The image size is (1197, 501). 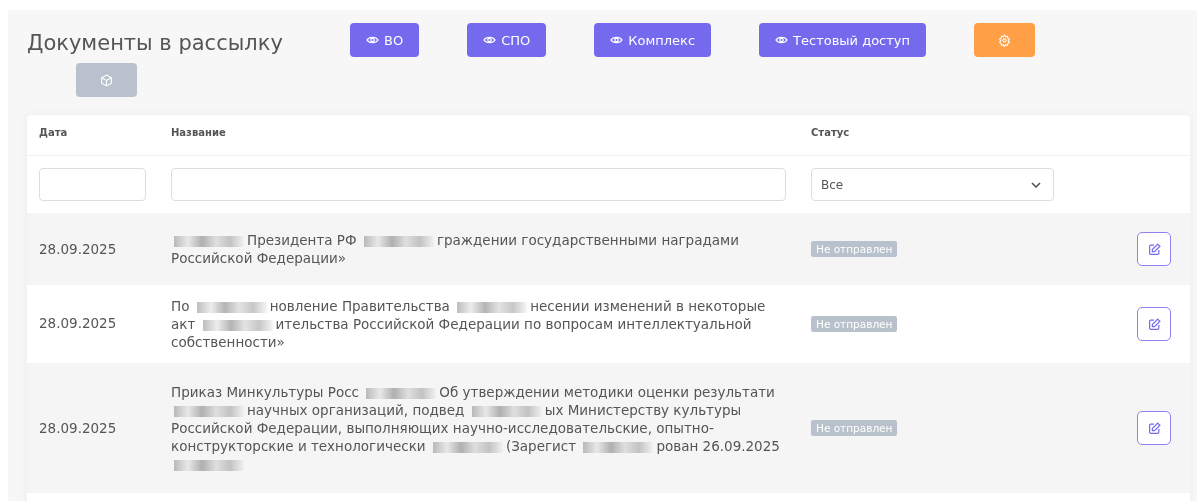 What do you see at coordinates (843, 40) in the screenshot?
I see `view-button: Тестовый доступ` at bounding box center [843, 40].